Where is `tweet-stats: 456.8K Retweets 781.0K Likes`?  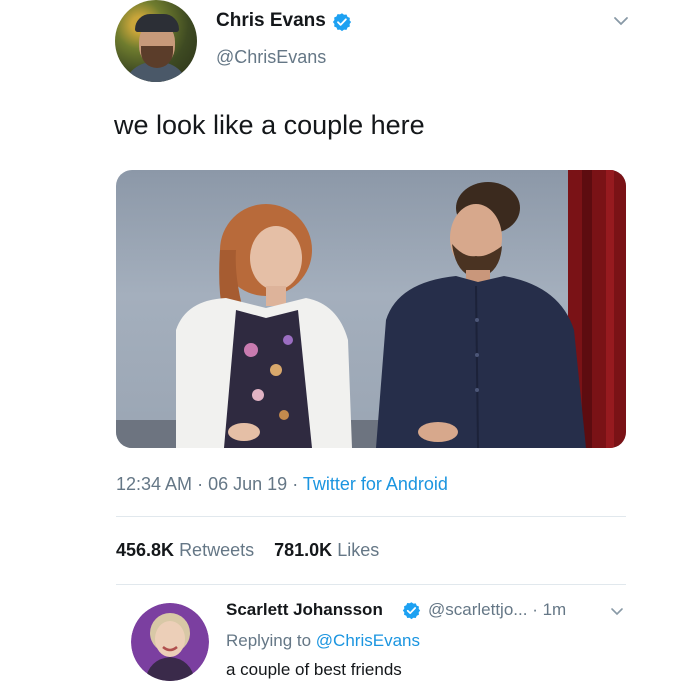 tweet-stats: 456.8K Retweets 781.0K Likes is located at coordinates (247, 550).